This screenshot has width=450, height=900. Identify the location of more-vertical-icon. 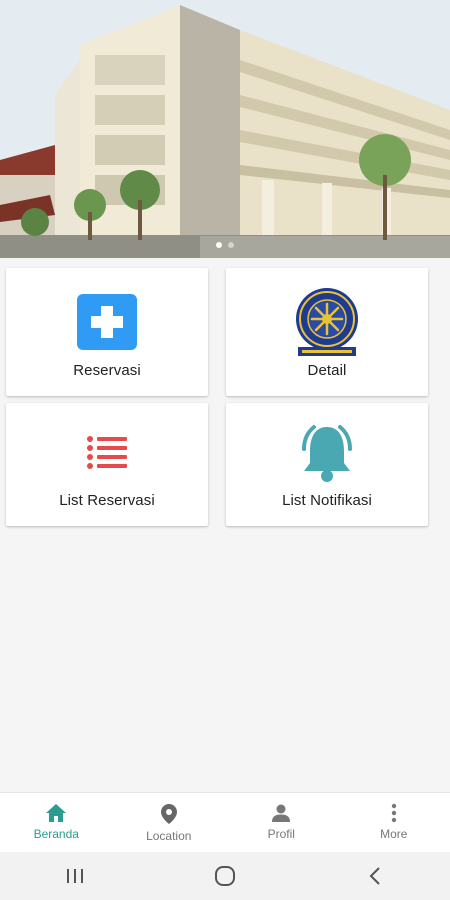
(393, 813).